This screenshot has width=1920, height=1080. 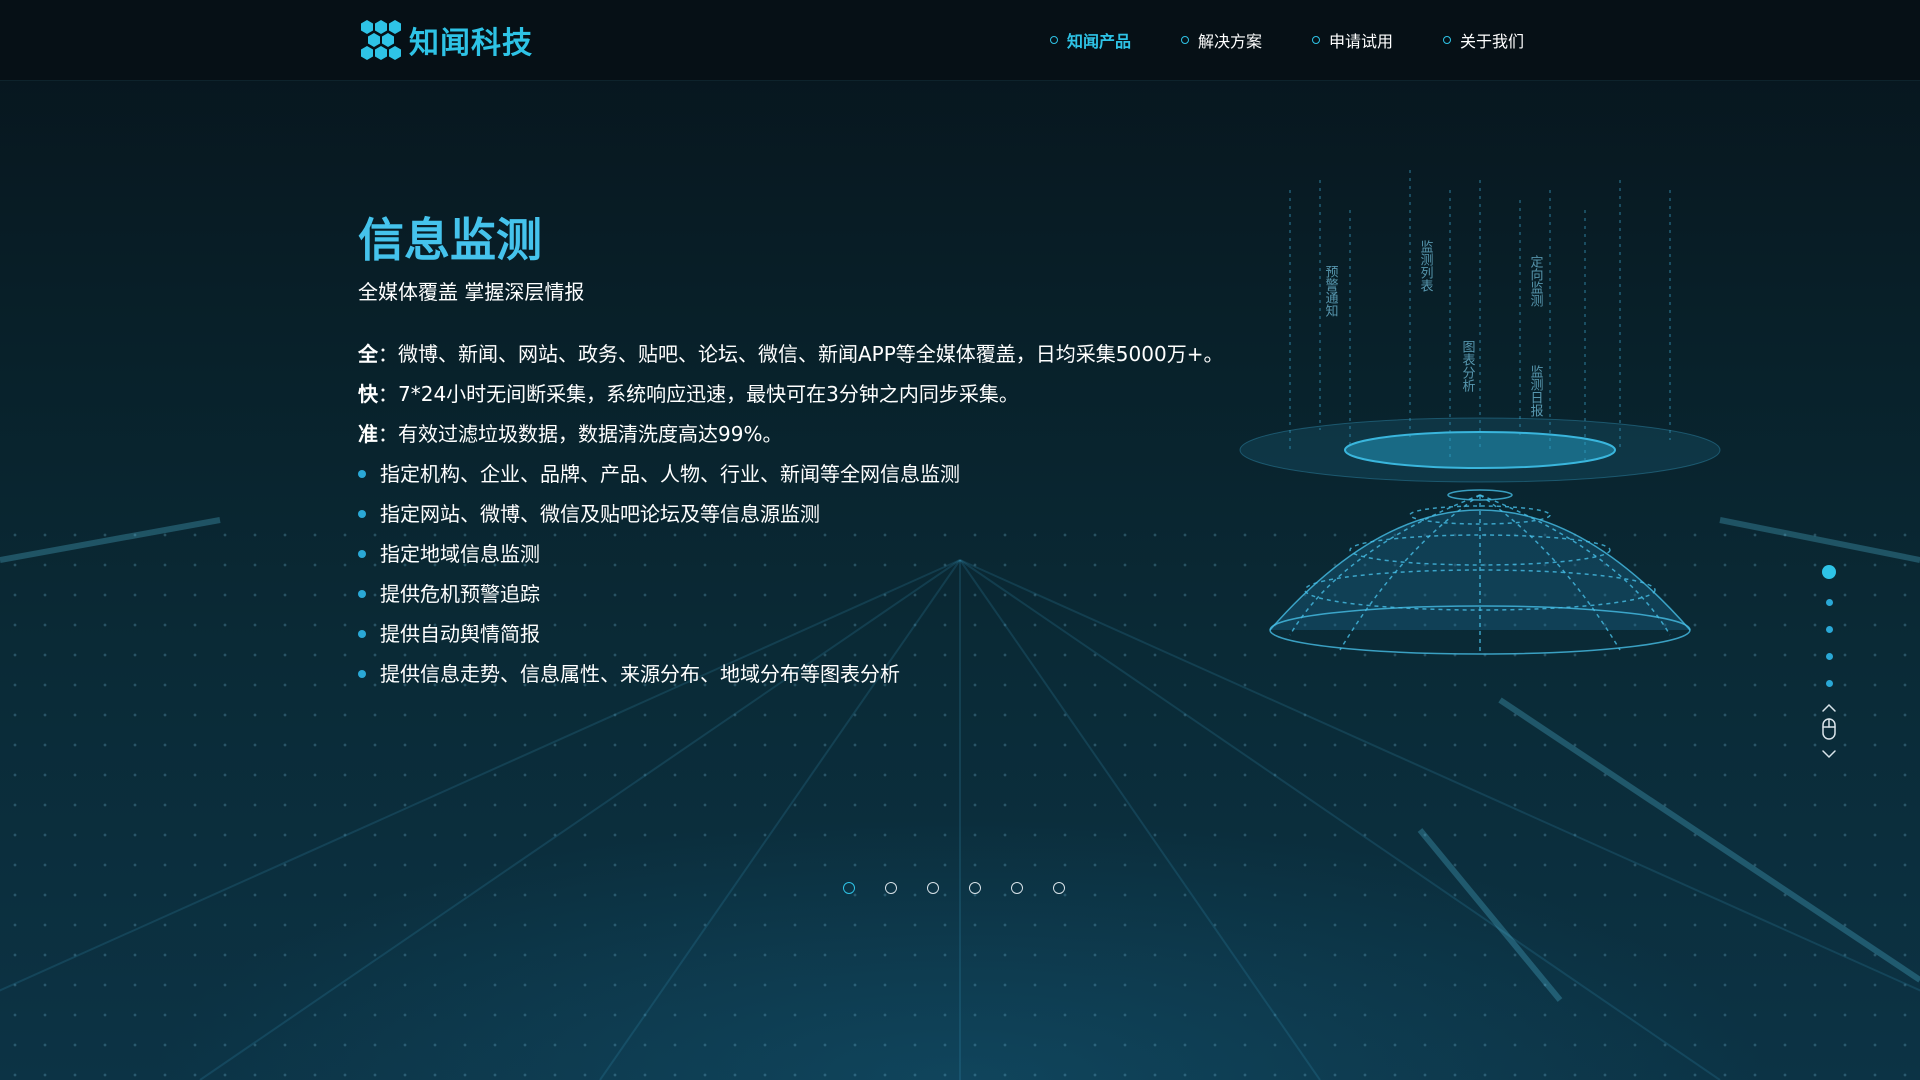 I want to click on feature-speed: 快：7*24小时无间断采集，系统响应迅速，最快可在3分钟之内同步采集。, so click(x=808, y=394).